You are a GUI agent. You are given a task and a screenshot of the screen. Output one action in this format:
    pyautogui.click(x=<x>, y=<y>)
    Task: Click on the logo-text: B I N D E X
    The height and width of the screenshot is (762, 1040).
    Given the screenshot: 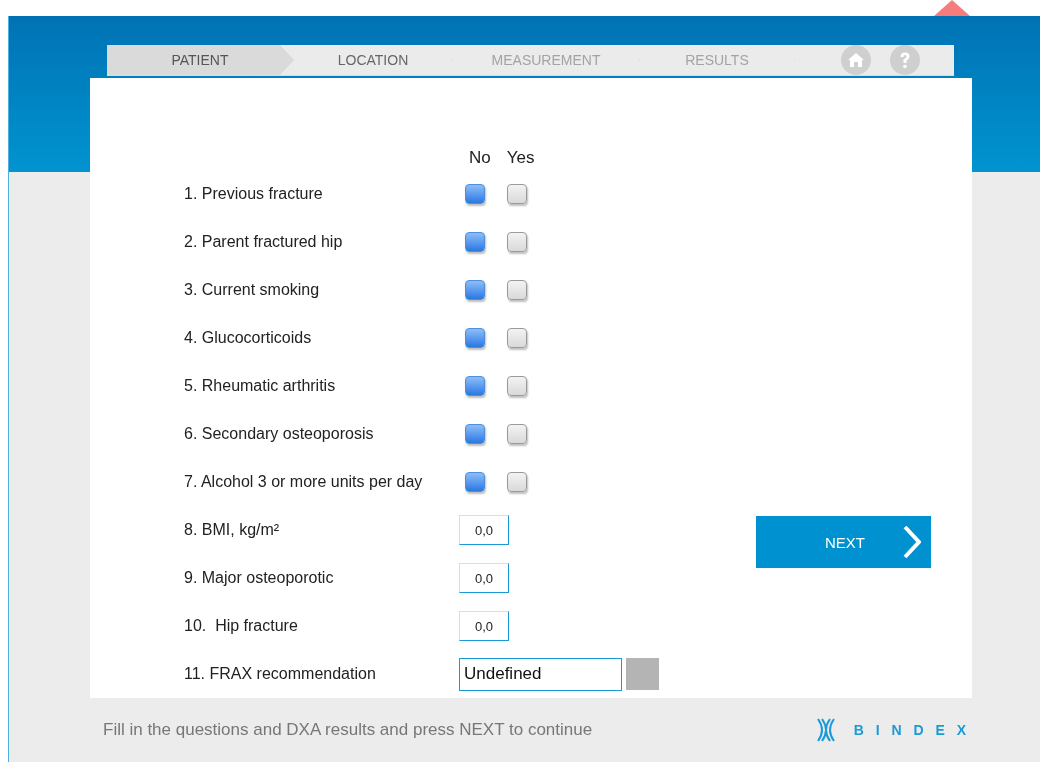 What is the action you would take?
    pyautogui.click(x=911, y=730)
    